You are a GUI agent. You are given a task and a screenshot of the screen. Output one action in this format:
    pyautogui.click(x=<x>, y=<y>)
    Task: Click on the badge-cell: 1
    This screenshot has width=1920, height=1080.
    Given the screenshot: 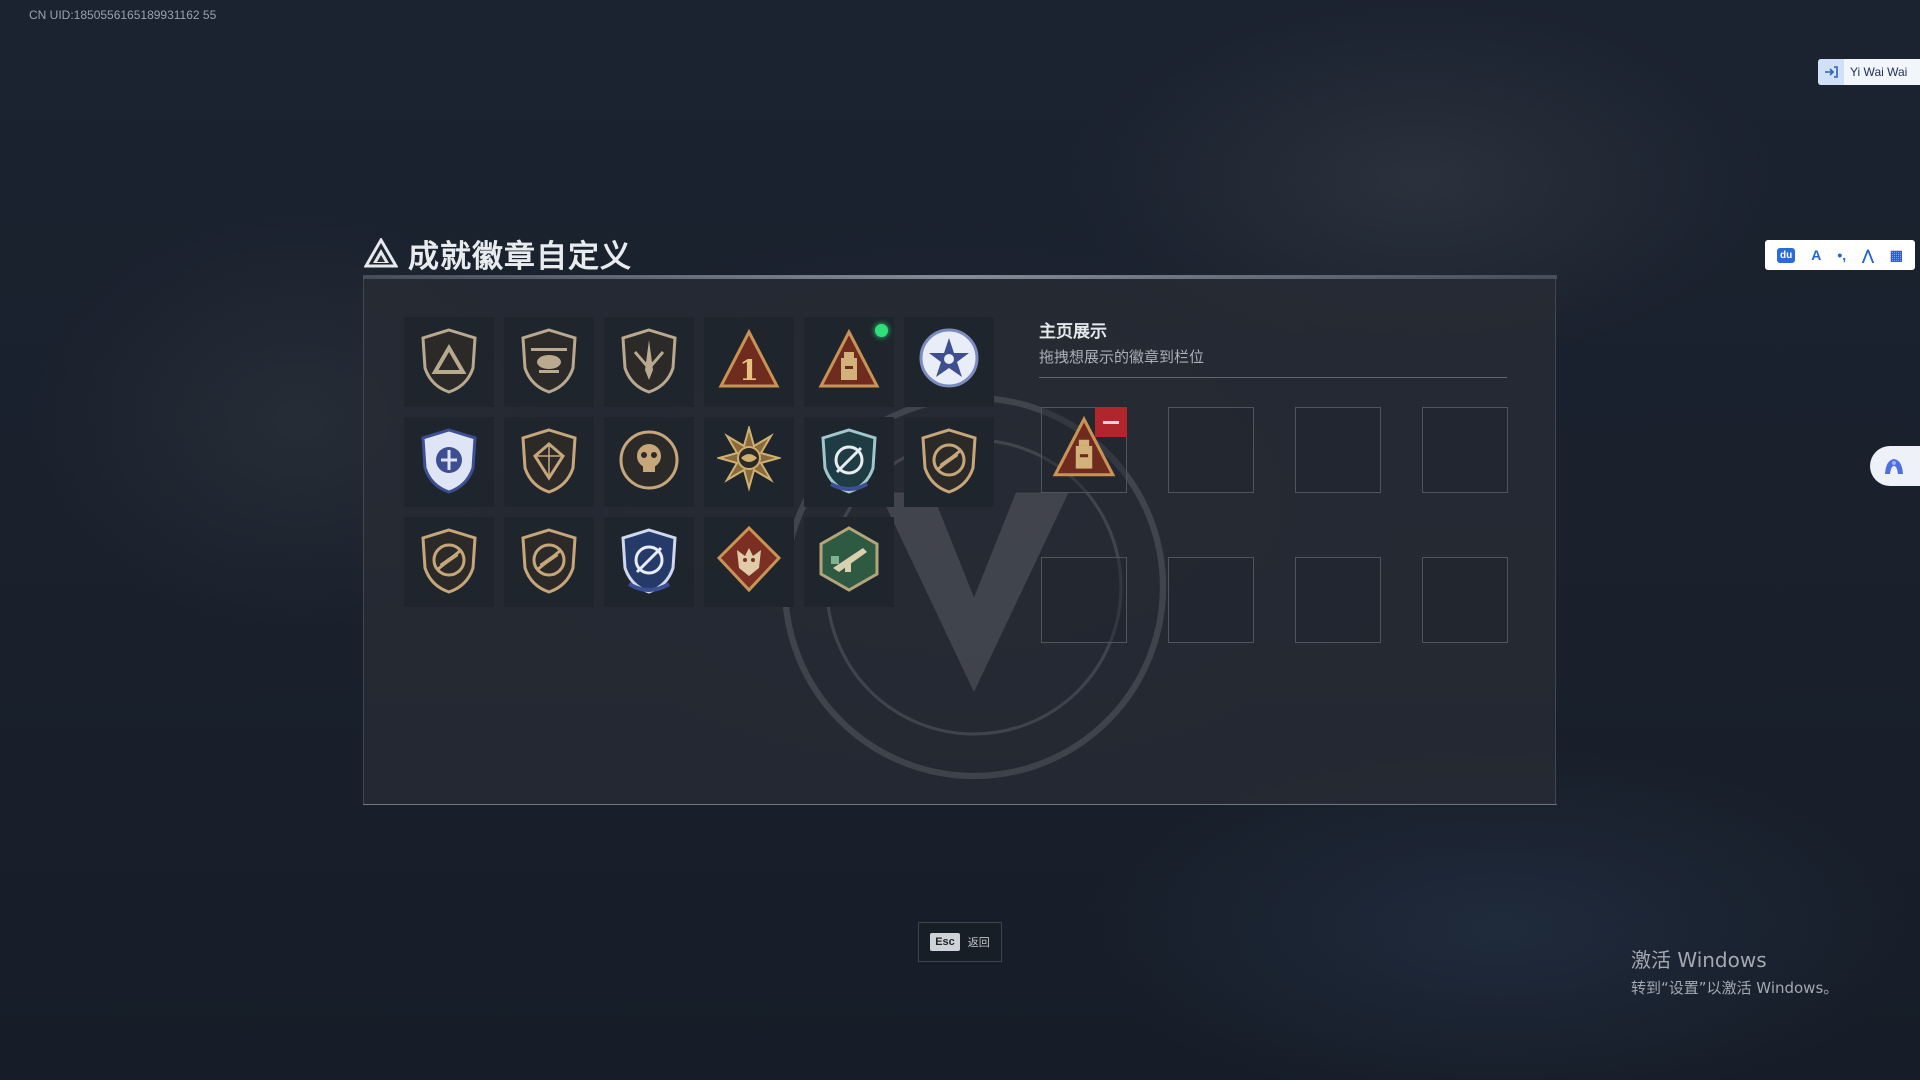 What is the action you would take?
    pyautogui.click(x=749, y=362)
    